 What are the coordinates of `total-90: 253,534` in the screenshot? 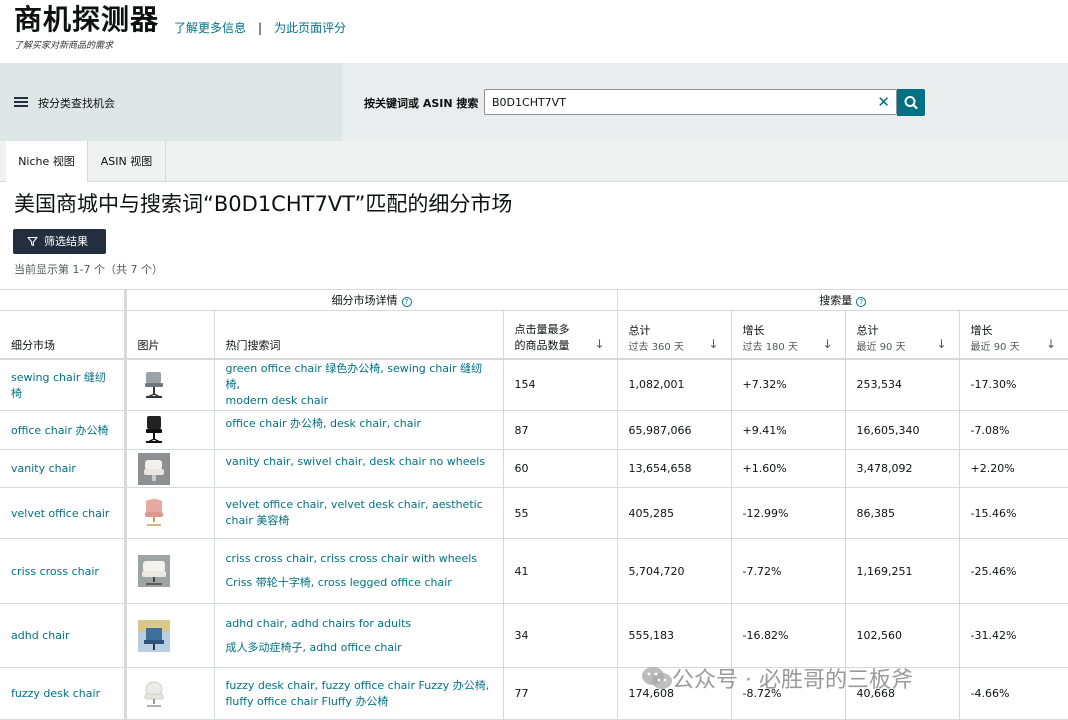 It's located at (902, 384).